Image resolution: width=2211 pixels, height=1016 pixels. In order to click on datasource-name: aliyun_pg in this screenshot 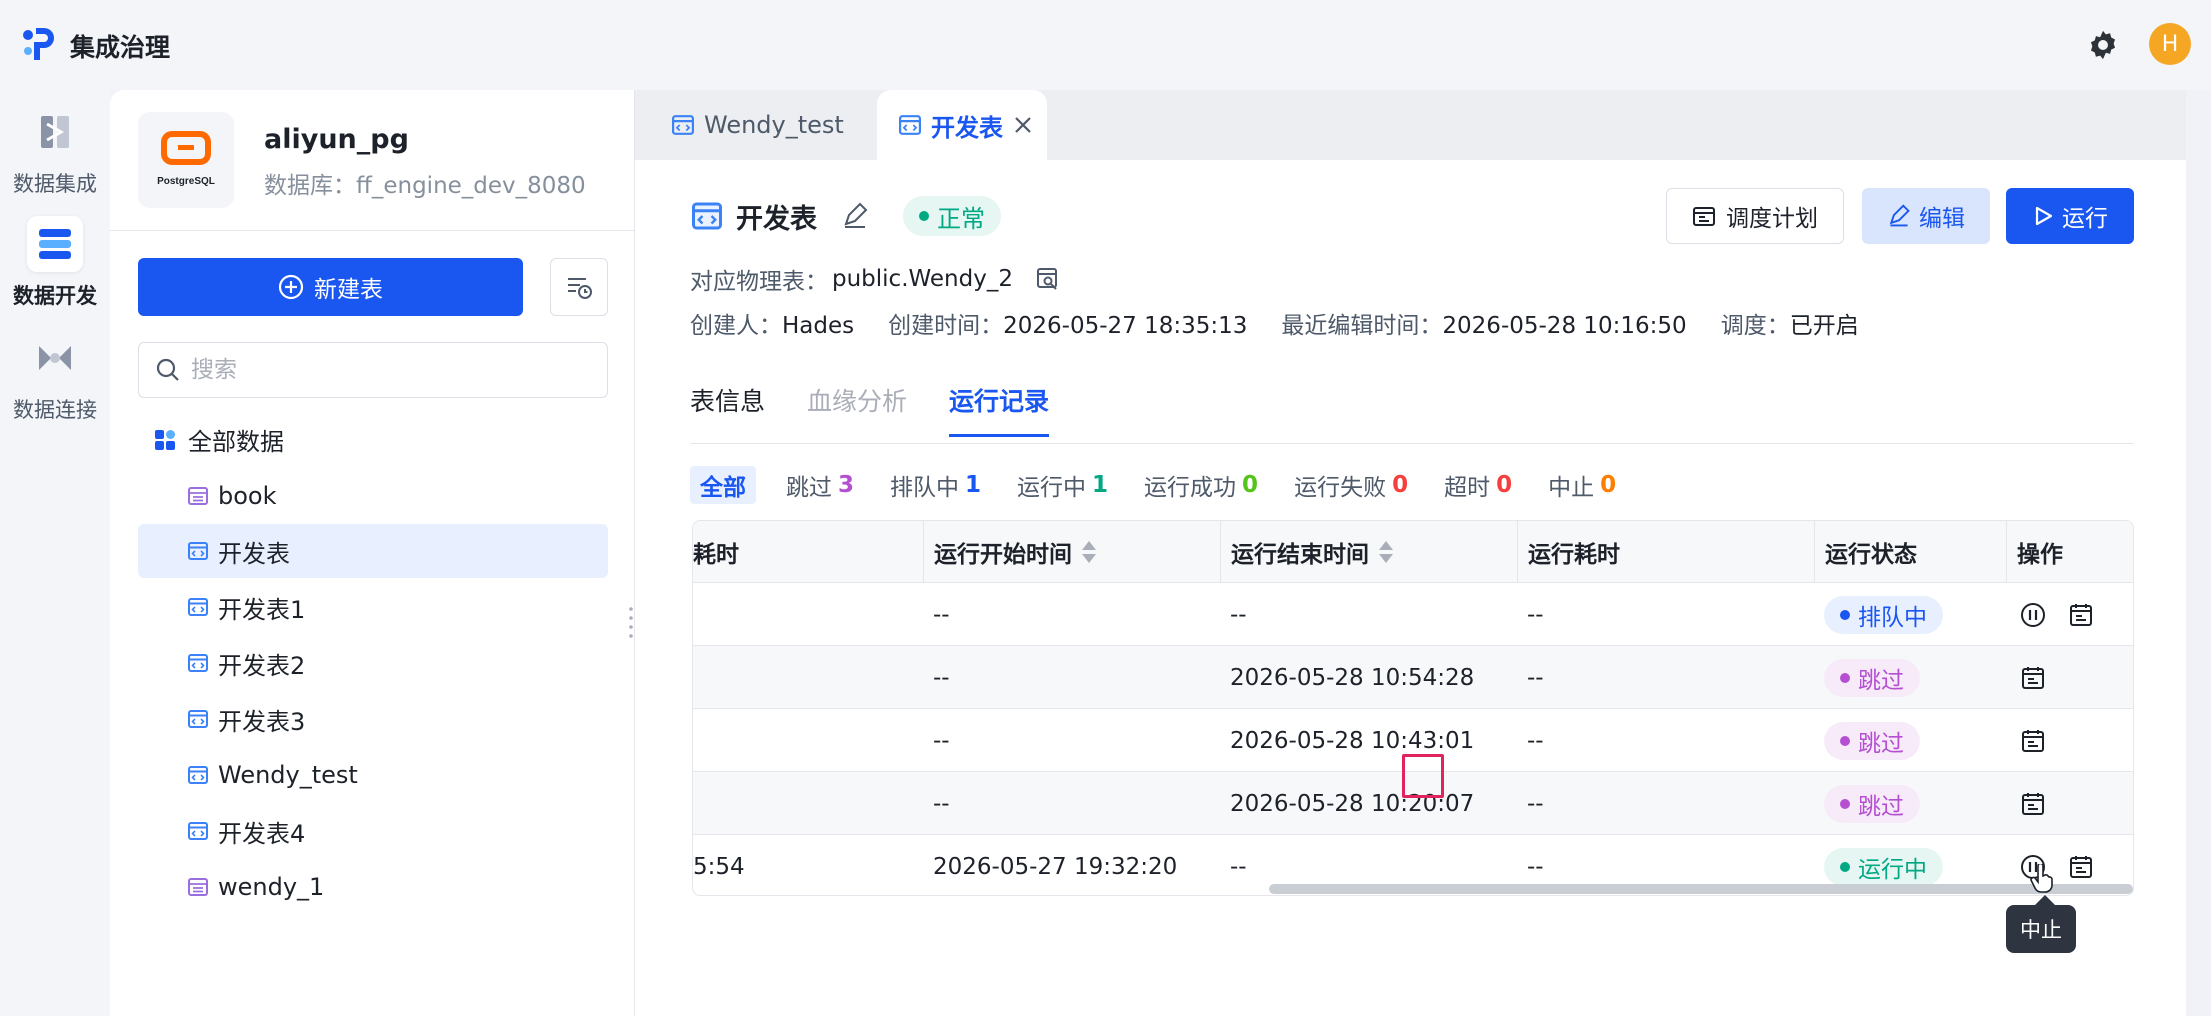, I will do `click(336, 139)`.